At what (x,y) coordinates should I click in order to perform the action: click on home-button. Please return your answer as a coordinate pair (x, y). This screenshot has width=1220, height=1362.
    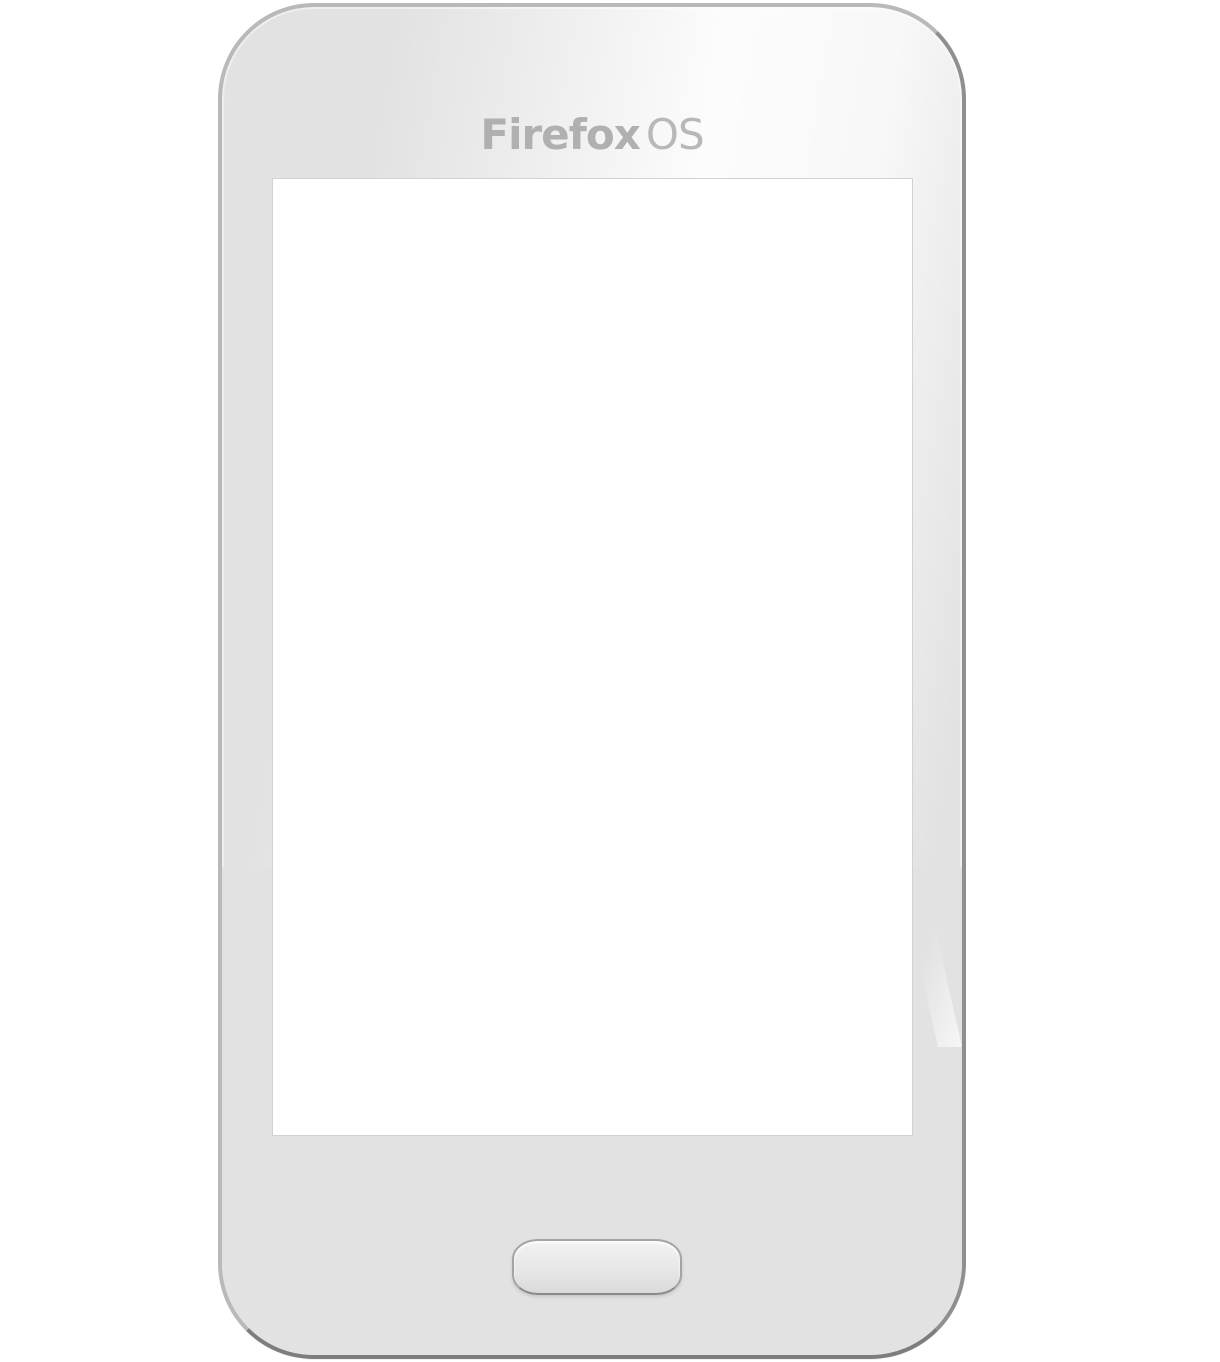
    Looking at the image, I should click on (597, 1267).